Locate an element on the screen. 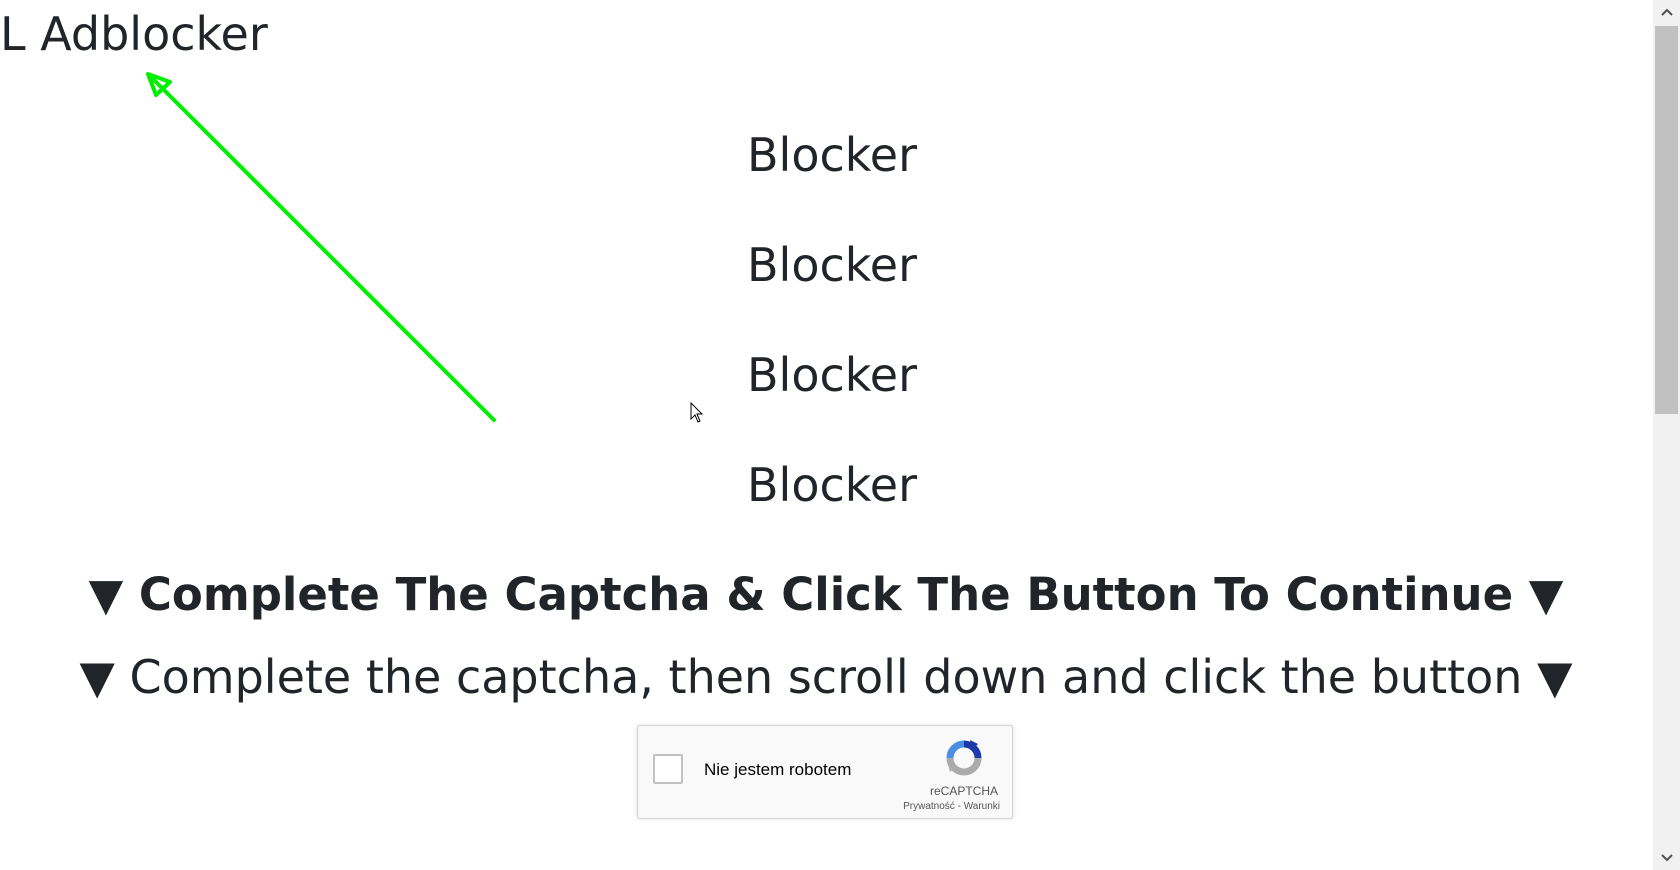  recaptcha-terms-link: Warunki is located at coordinates (982, 806).